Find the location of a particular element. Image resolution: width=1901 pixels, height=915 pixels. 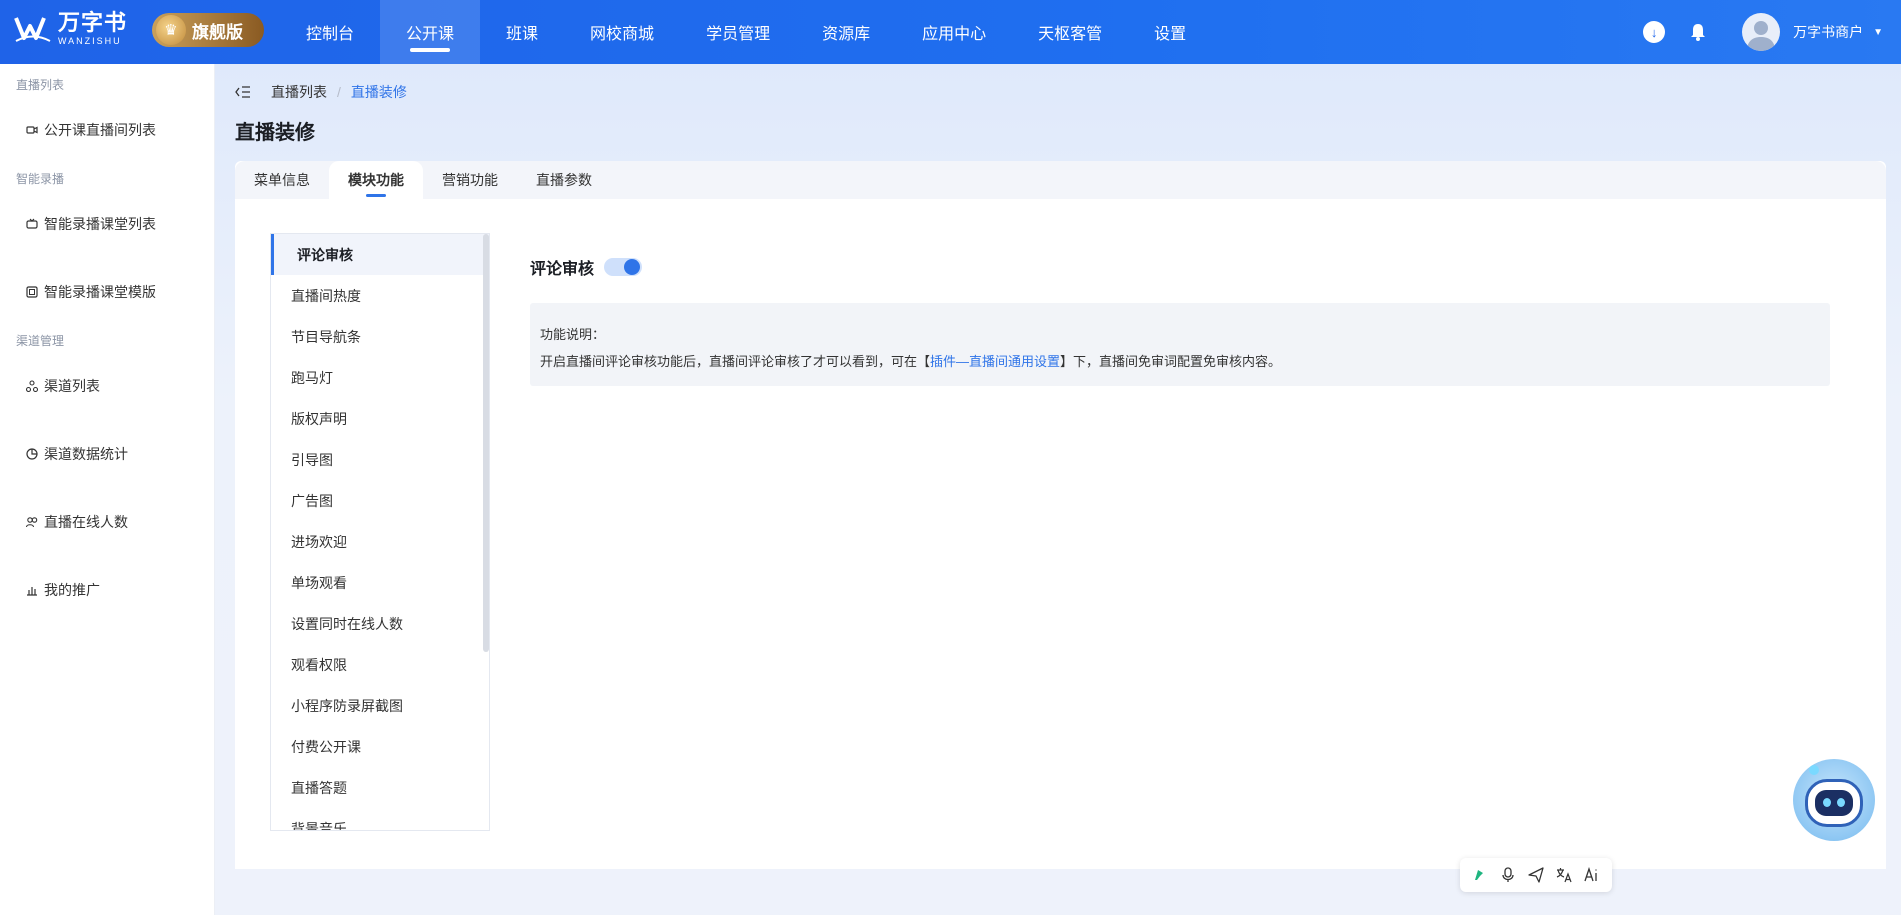

nav-item-open-class: 公开课 is located at coordinates (430, 32).